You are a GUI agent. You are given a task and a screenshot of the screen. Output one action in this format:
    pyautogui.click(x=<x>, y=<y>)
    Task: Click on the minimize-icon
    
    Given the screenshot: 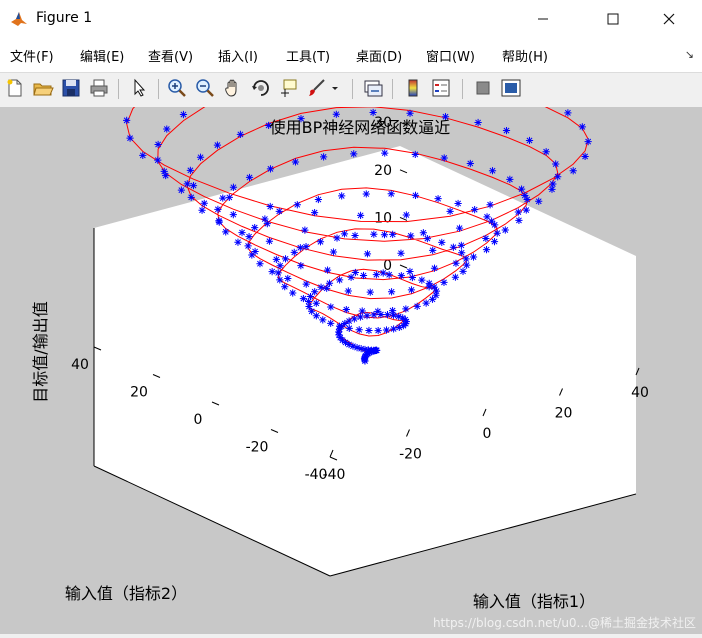 What is the action you would take?
    pyautogui.click(x=543, y=19)
    